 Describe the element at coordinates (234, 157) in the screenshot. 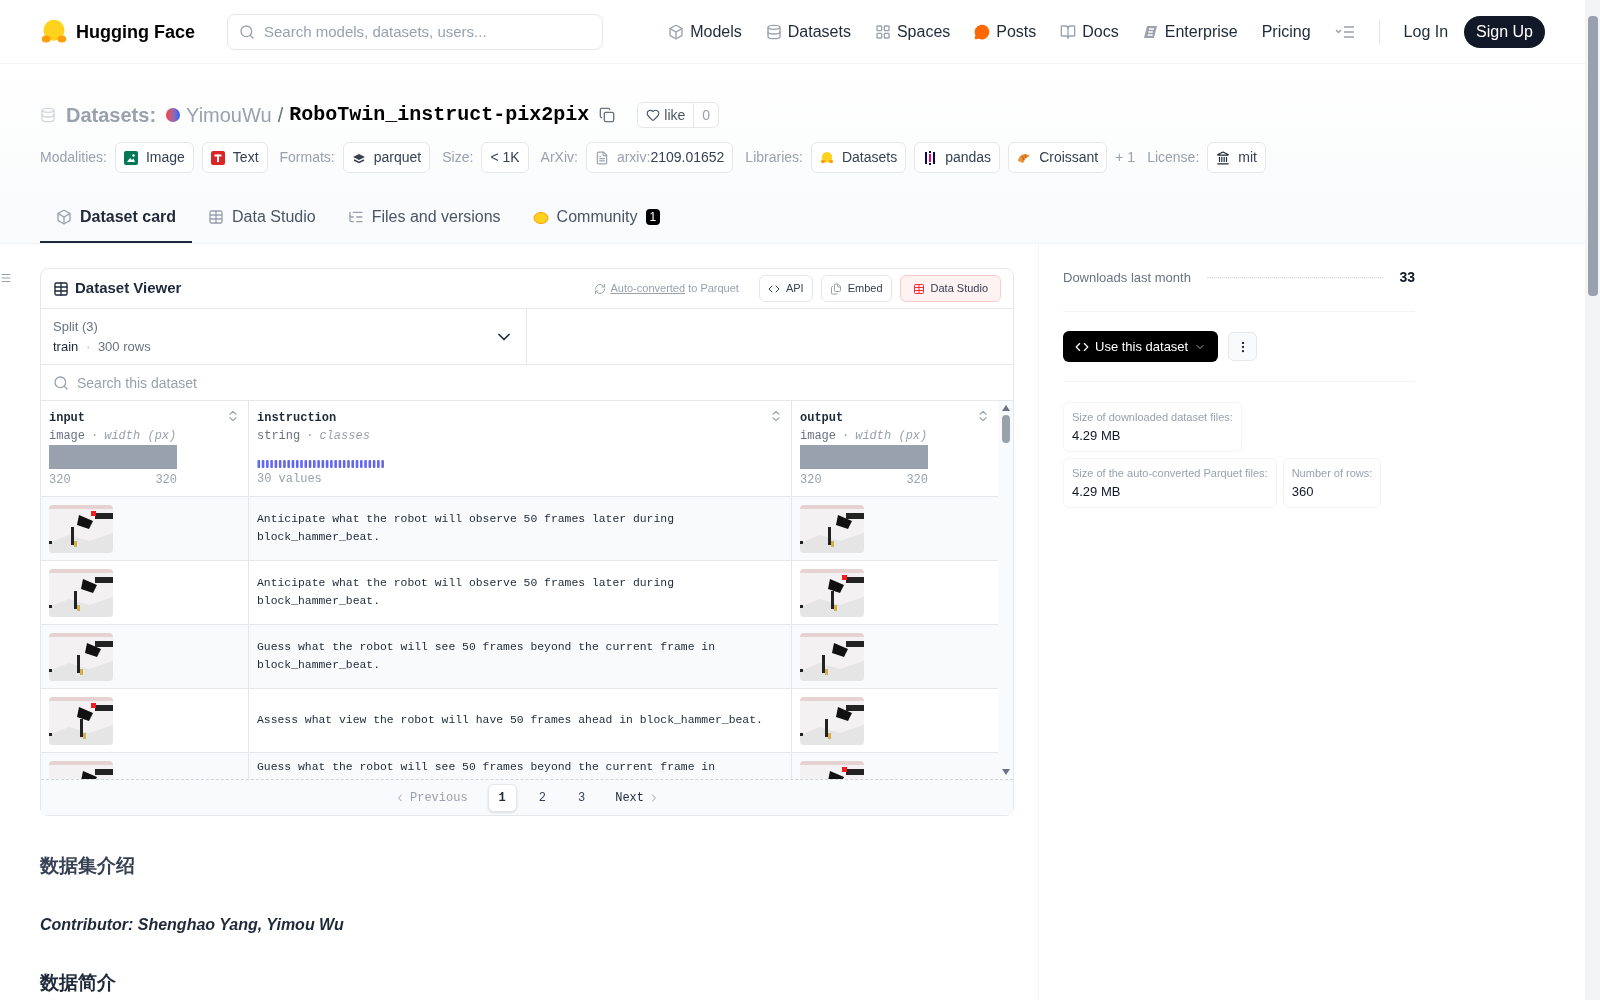

I see `tag-chip: Text` at that location.